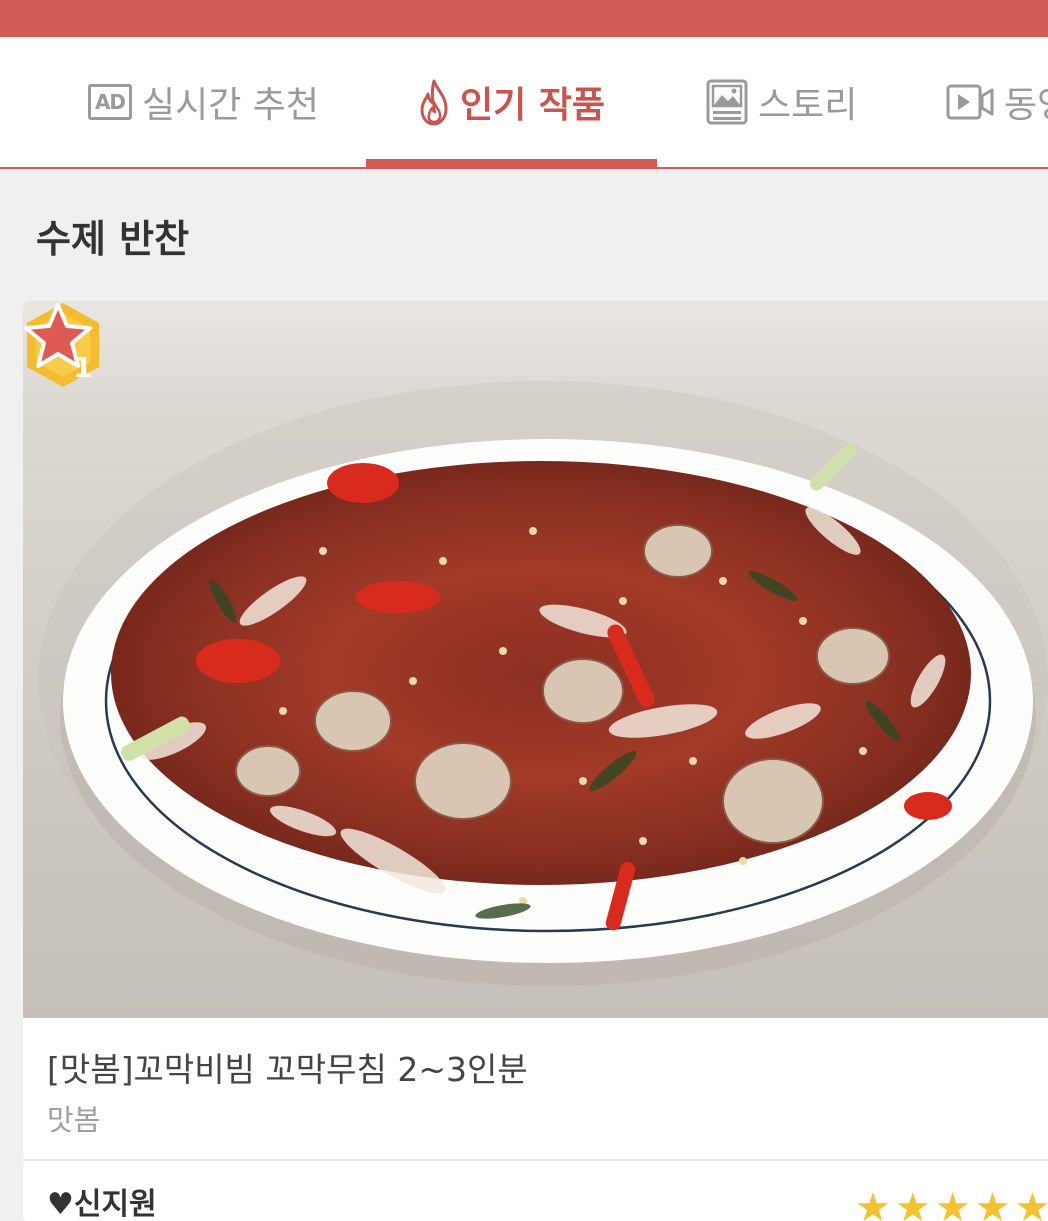  Describe the element at coordinates (727, 102) in the screenshot. I see `image-icon` at that location.